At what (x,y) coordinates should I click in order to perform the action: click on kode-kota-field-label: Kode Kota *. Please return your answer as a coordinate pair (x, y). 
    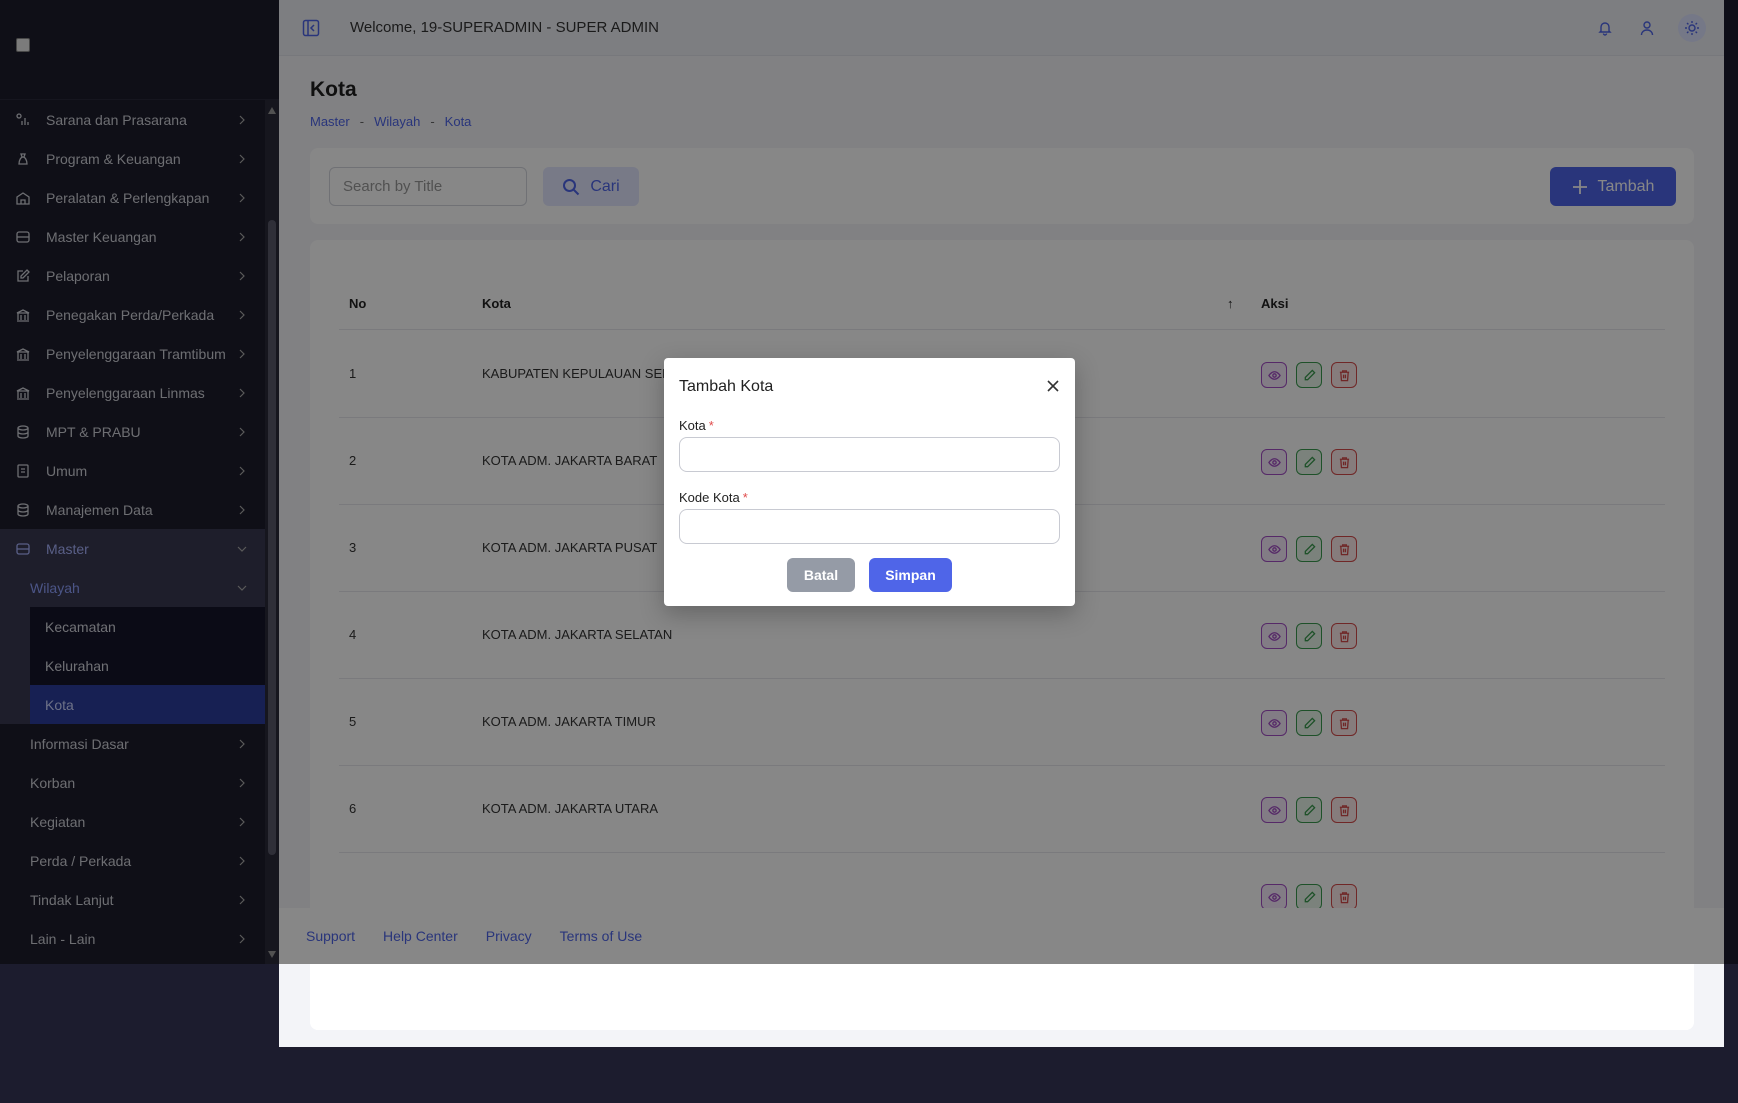
    Looking at the image, I should click on (713, 497).